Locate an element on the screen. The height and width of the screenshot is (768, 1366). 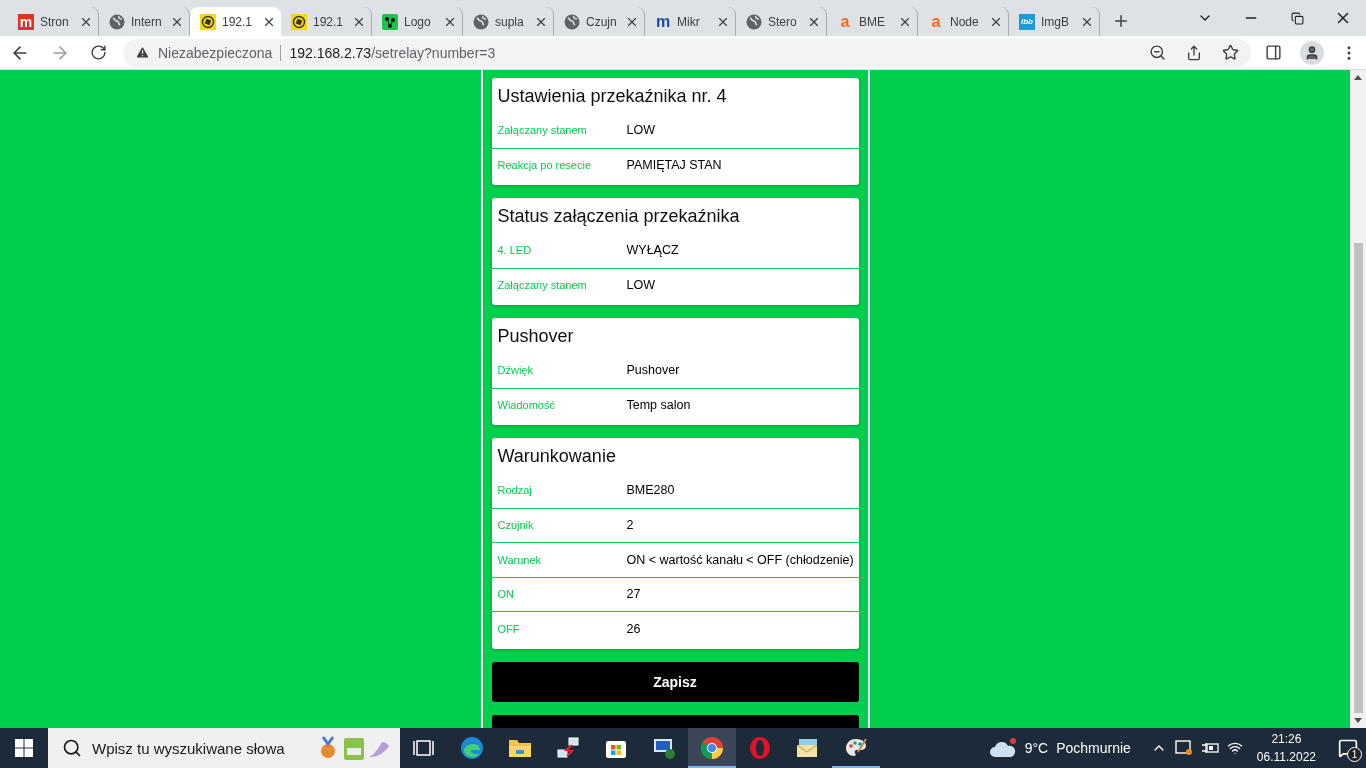
field-label: OFF is located at coordinates (508, 628).